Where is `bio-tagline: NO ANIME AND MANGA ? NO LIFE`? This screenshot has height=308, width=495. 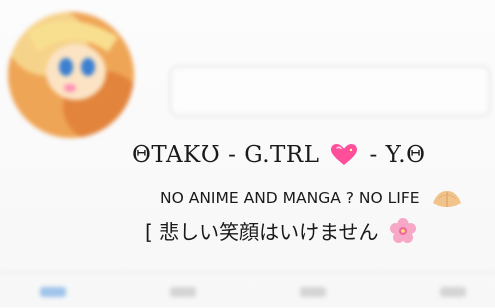 bio-tagline: NO ANIME AND MANGA ? NO LIFE is located at coordinates (312, 198).